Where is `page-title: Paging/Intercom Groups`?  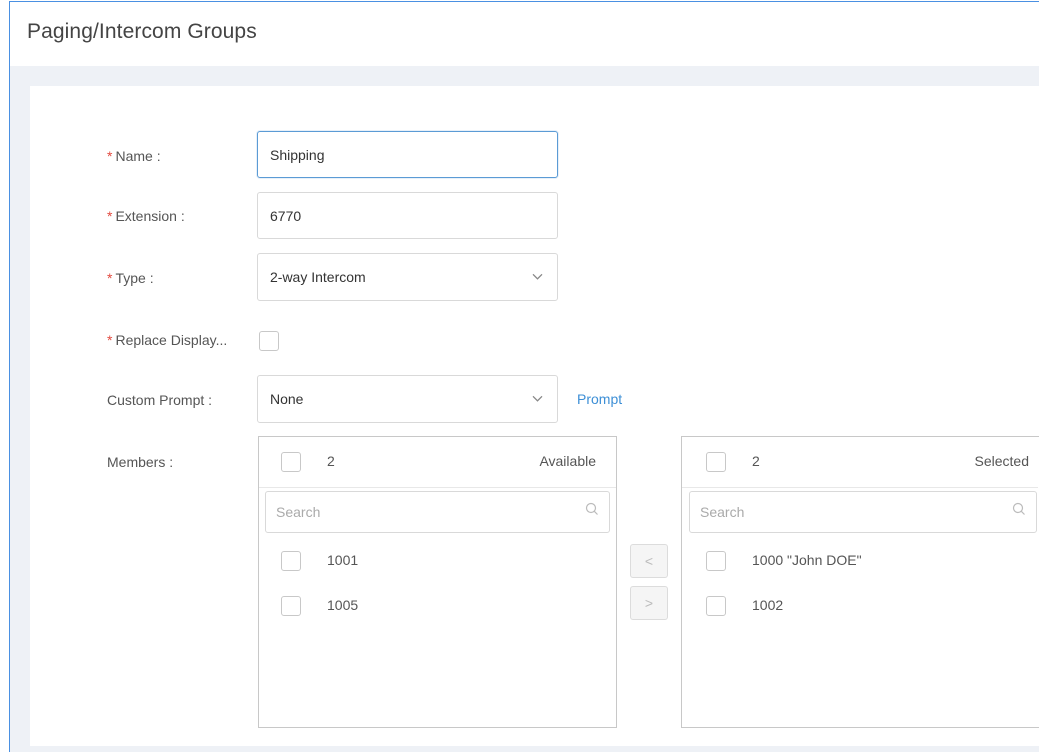 page-title: Paging/Intercom Groups is located at coordinates (142, 31).